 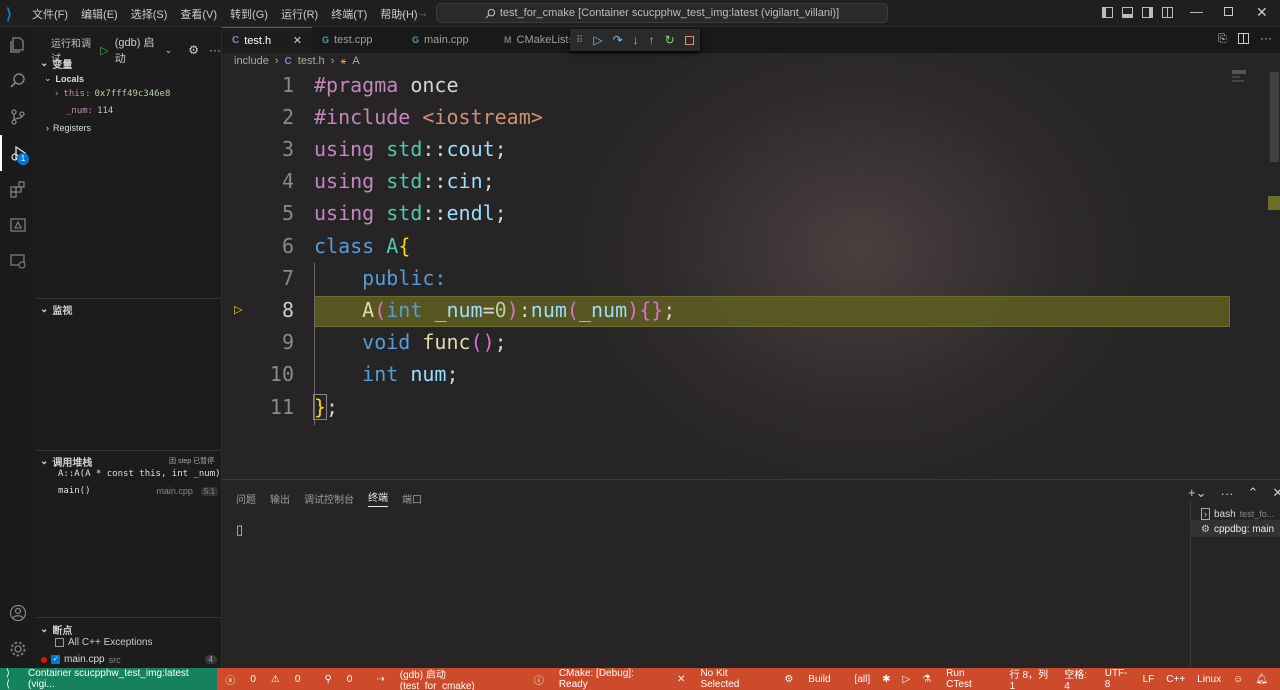 I want to click on breakpoint-checkbox, so click(x=59, y=642).